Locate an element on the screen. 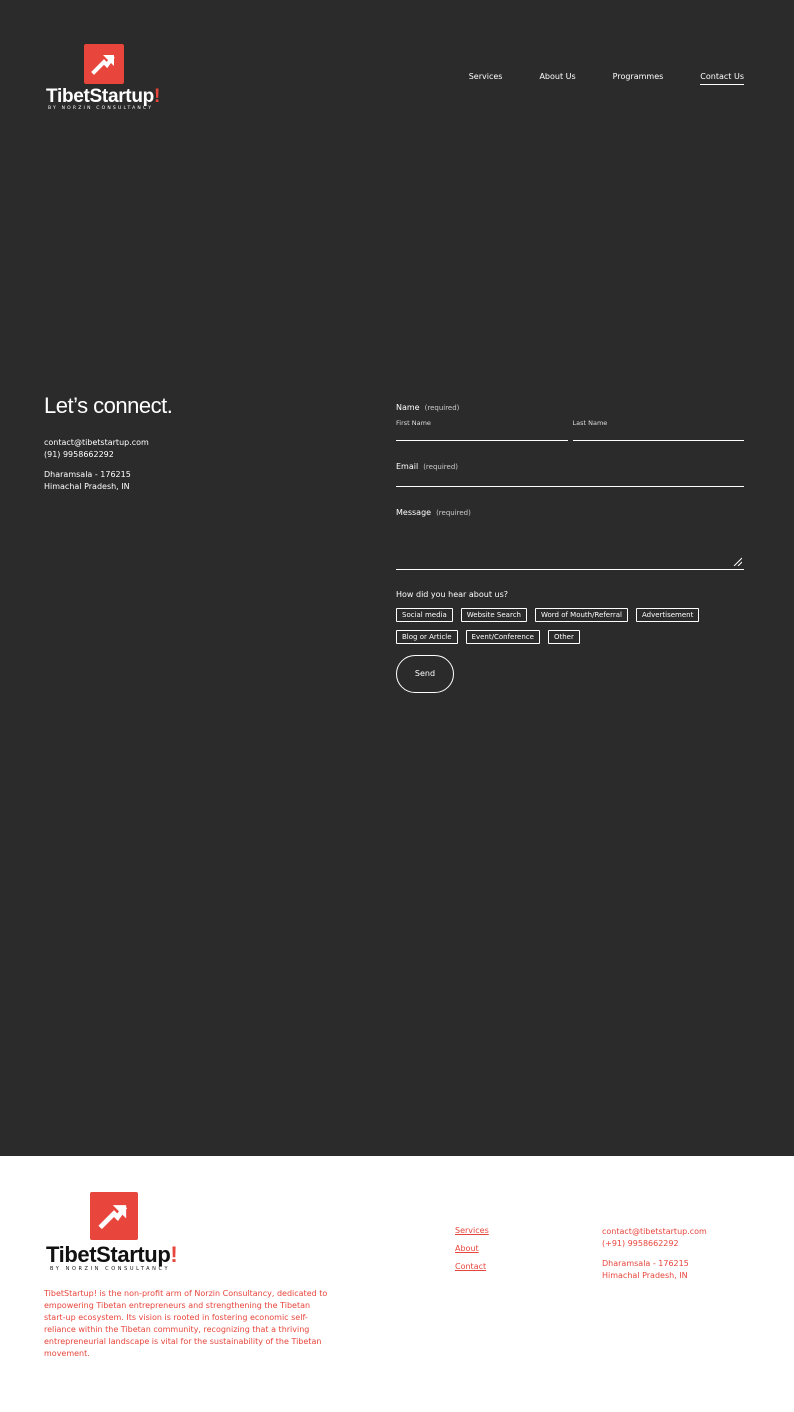  first-name-field is located at coordinates (482, 434).